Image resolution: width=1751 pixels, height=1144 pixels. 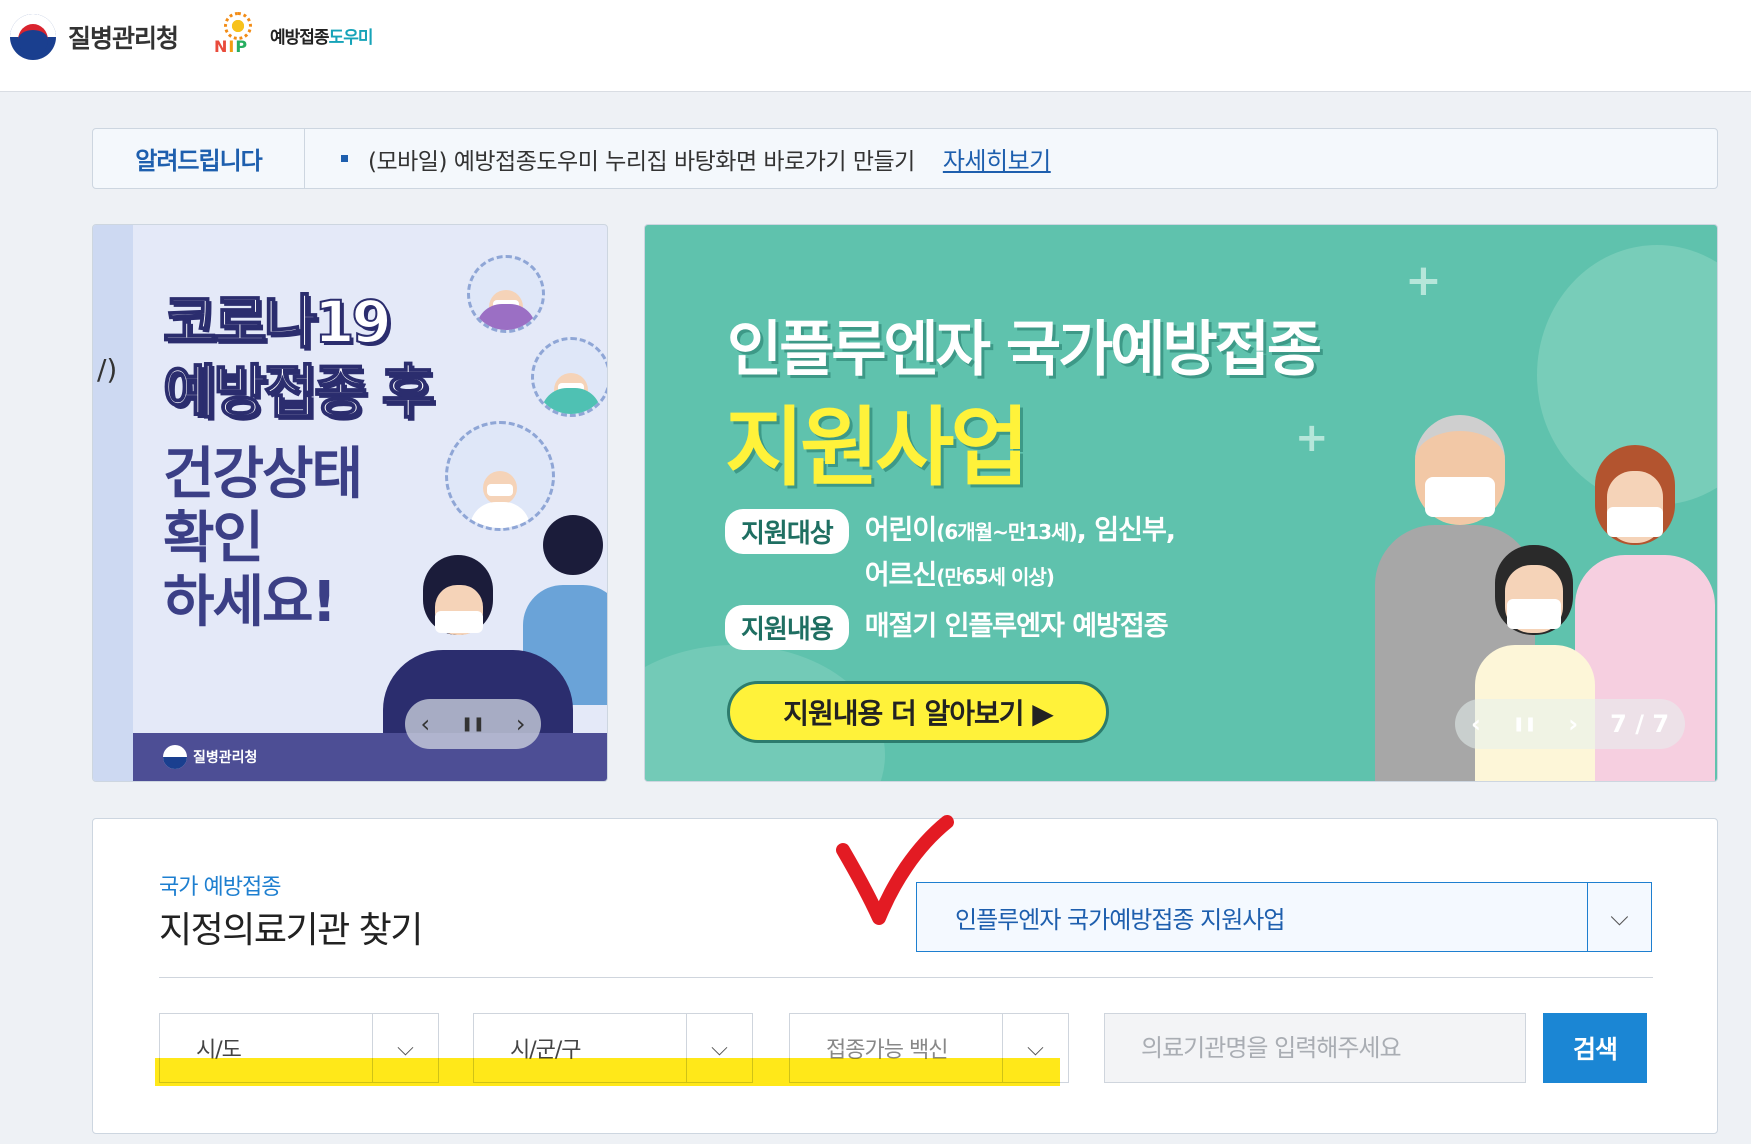 What do you see at coordinates (901, 530) in the screenshot?
I see `target-line1-main: 어린이` at bounding box center [901, 530].